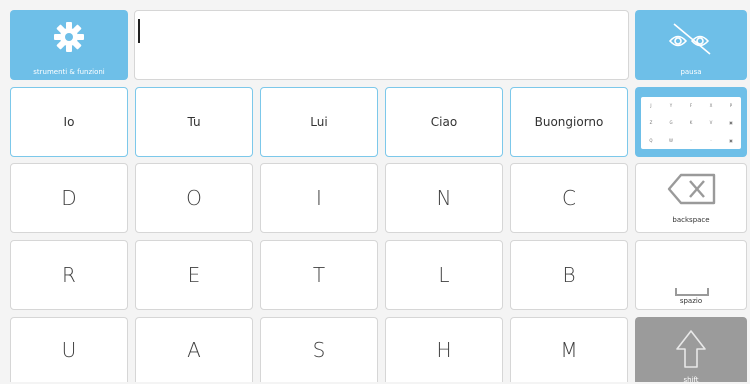  What do you see at coordinates (691, 106) in the screenshot?
I see `preview-key: F` at bounding box center [691, 106].